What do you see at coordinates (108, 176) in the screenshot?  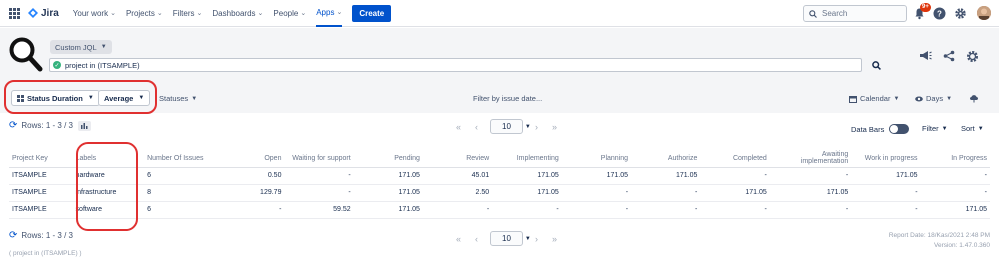 I see `table-cell: hardware` at bounding box center [108, 176].